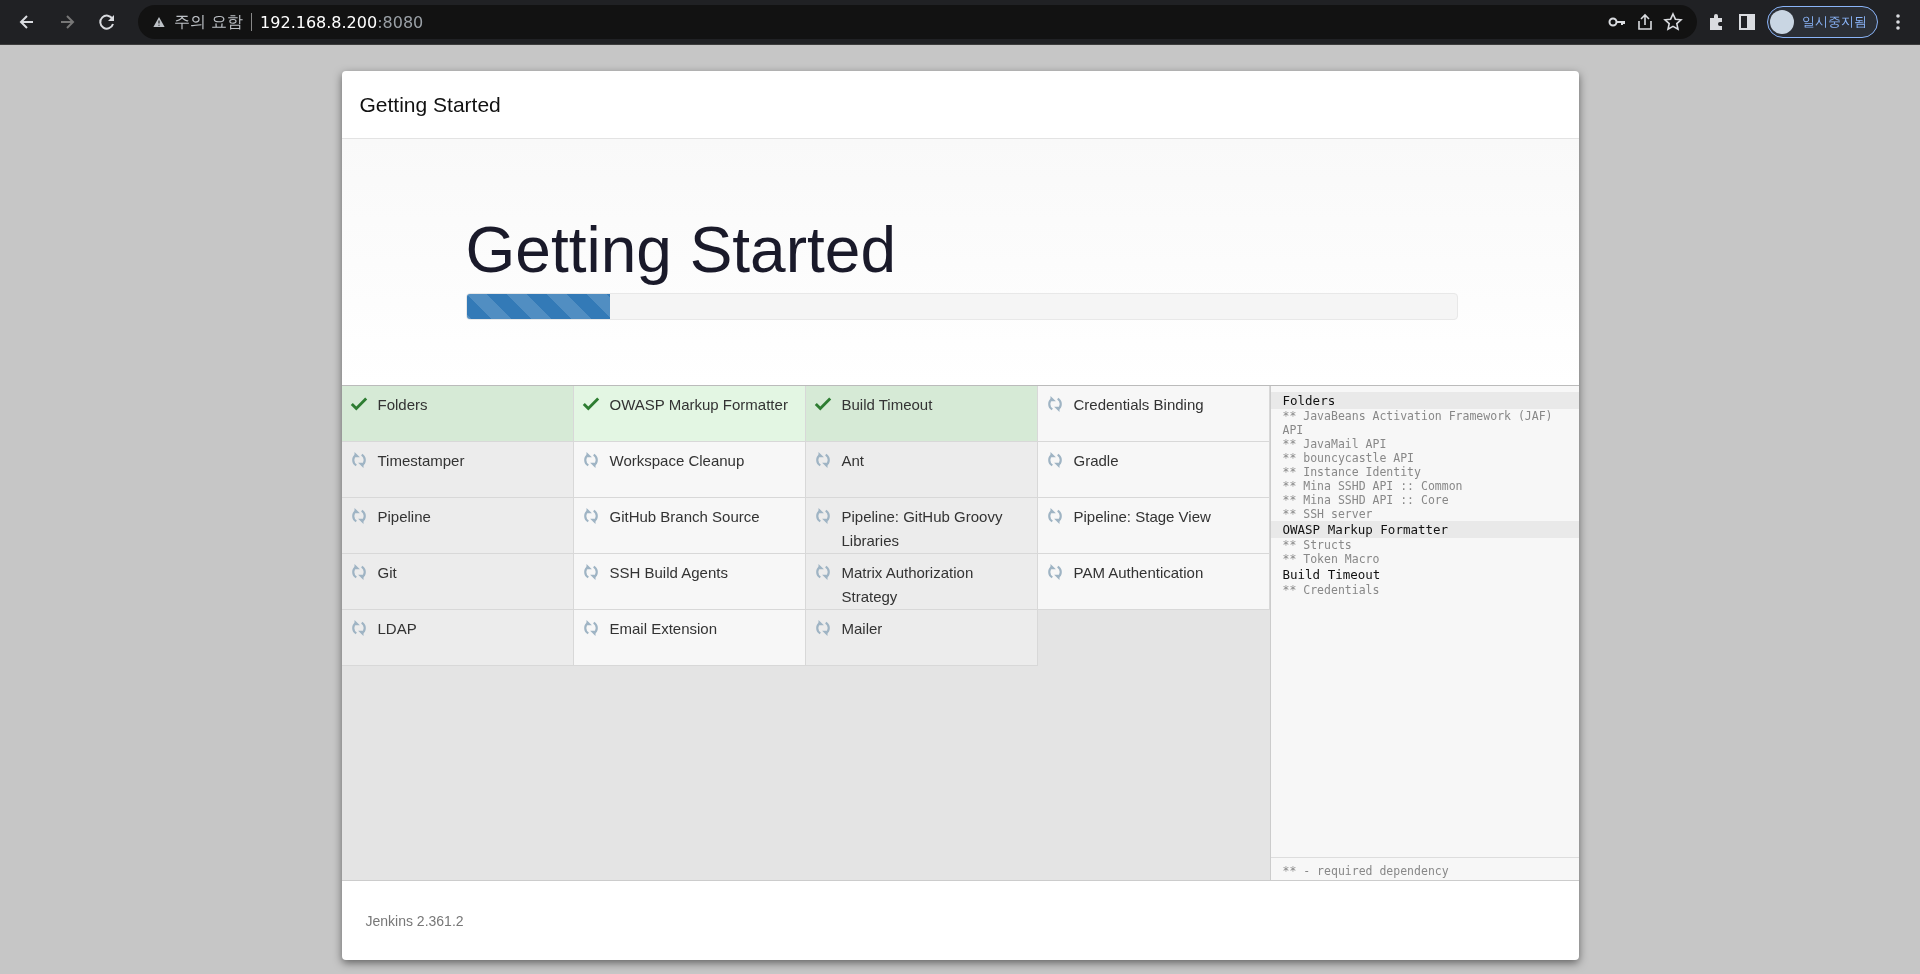 The width and height of the screenshot is (1920, 974). I want to click on log-dependency-line: ** bouncycastle API, so click(1348, 458).